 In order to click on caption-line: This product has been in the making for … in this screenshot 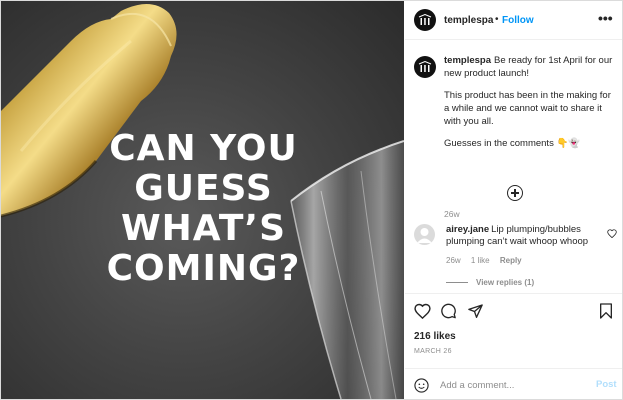, I will do `click(527, 108)`.